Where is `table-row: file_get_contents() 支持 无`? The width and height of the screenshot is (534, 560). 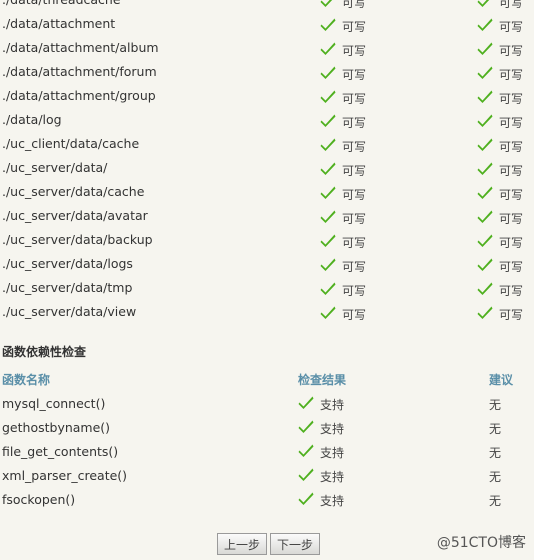
table-row: file_get_contents() 支持 无 is located at coordinates (267, 452).